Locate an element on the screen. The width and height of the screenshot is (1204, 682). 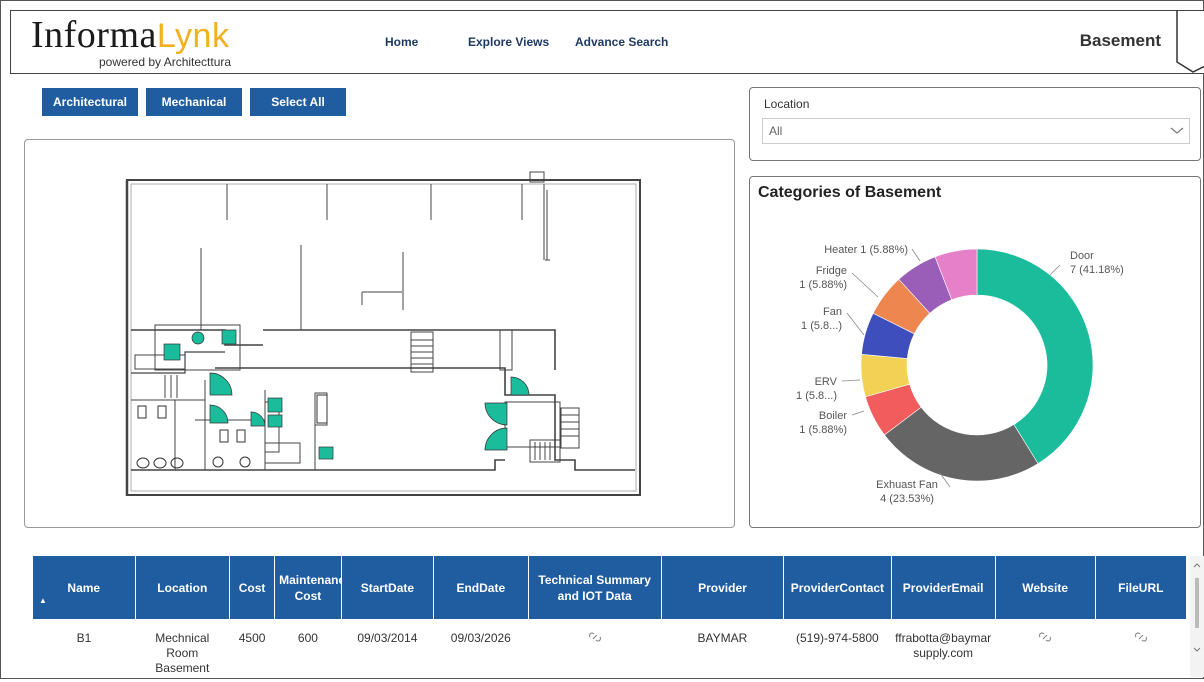
nav-advance-search: Advance Search is located at coordinates (621, 42).